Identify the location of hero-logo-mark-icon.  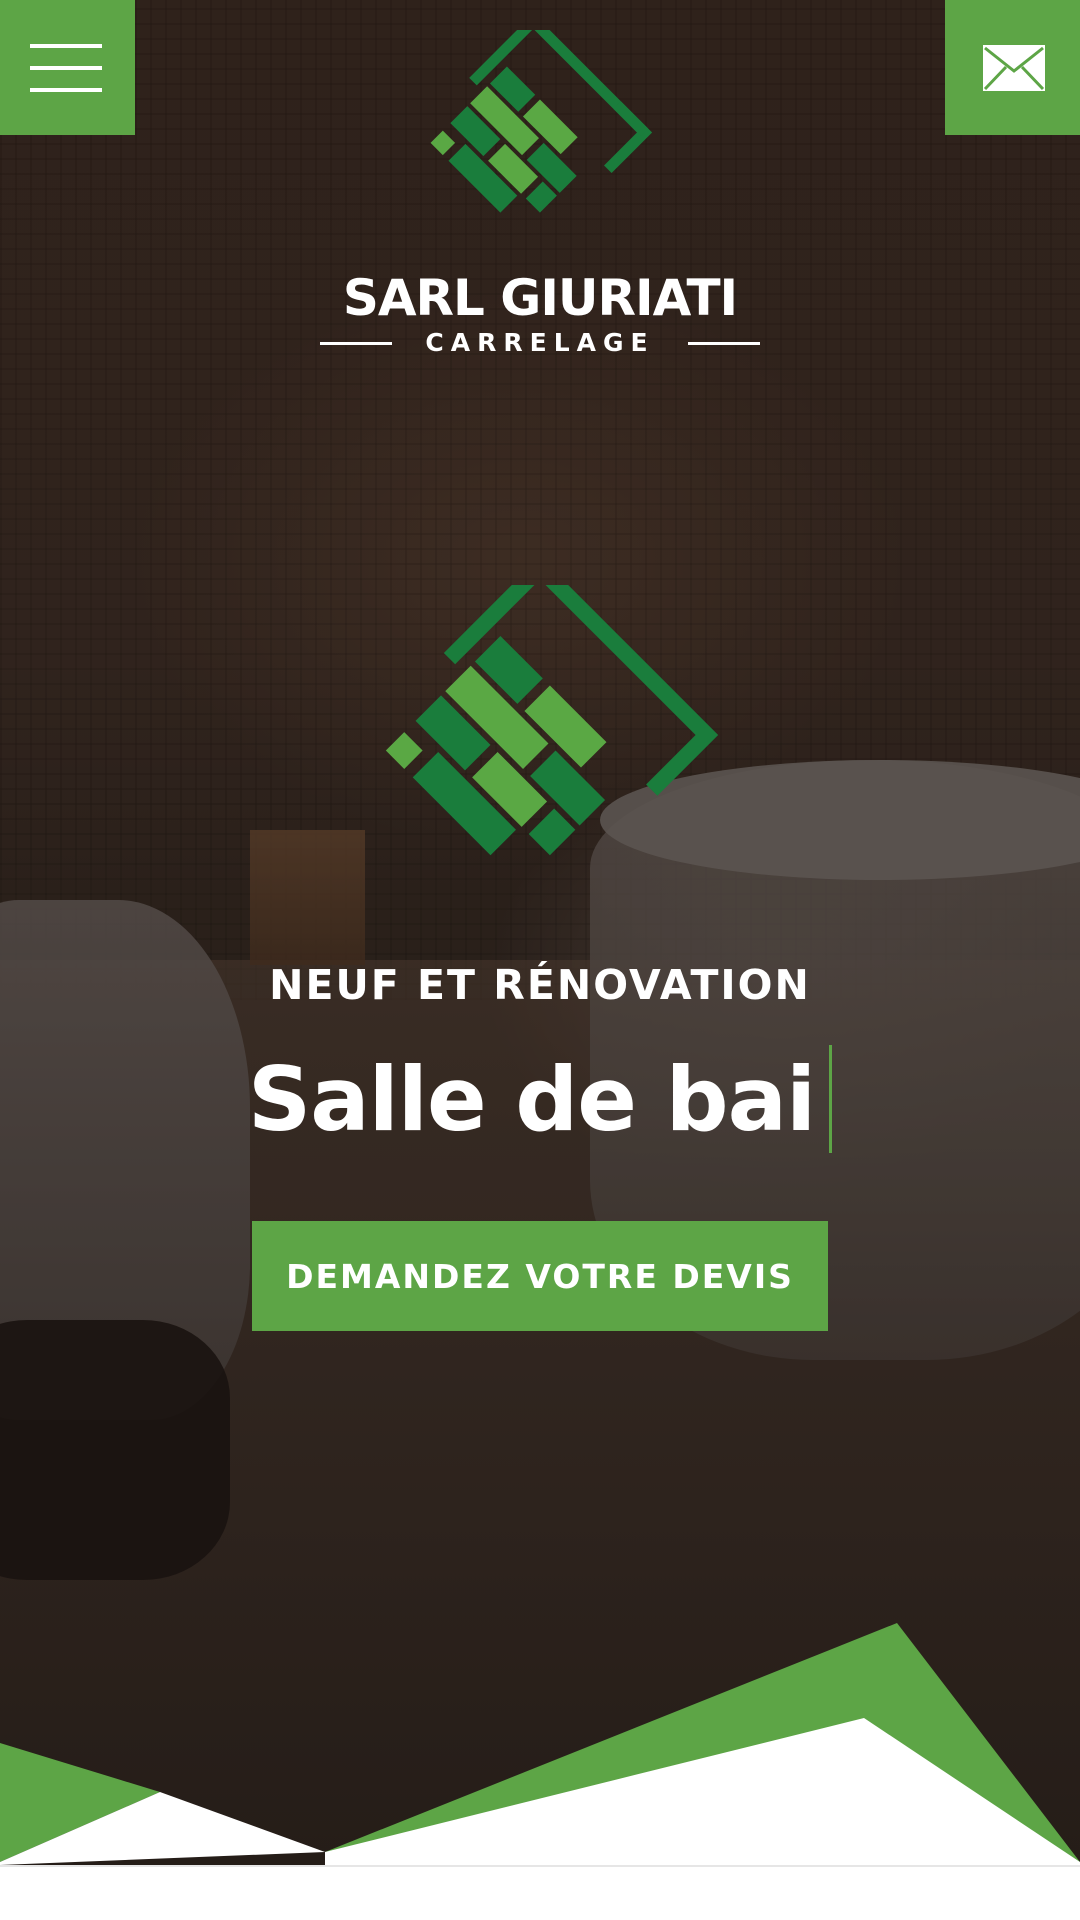
(552, 720).